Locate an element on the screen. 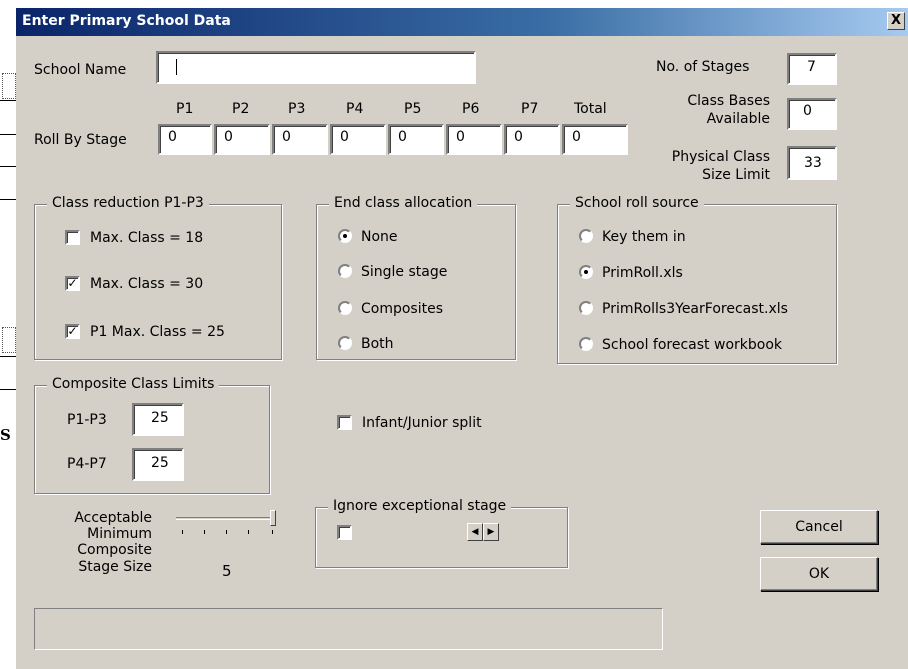 The image size is (908, 669). ok-button: OK is located at coordinates (819, 574).